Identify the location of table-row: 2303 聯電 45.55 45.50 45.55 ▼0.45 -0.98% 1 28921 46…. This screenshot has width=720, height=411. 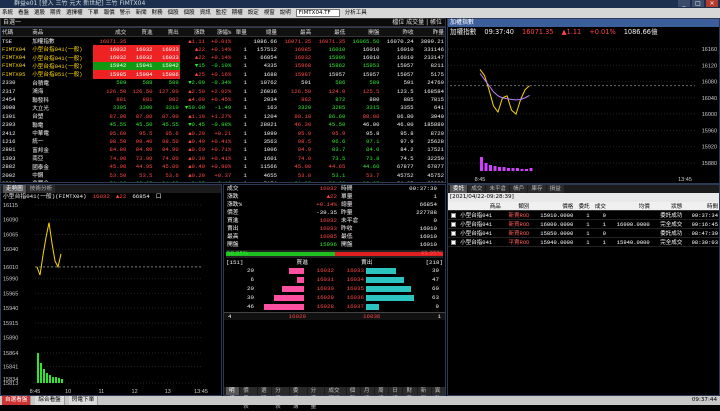
(223, 125).